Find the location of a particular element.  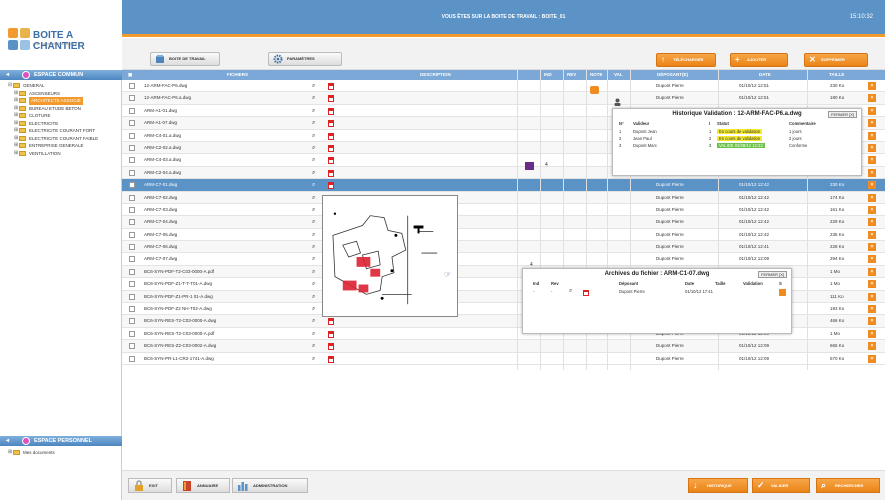

file-name: ARM-C7-04.dwg is located at coordinates (160, 222).